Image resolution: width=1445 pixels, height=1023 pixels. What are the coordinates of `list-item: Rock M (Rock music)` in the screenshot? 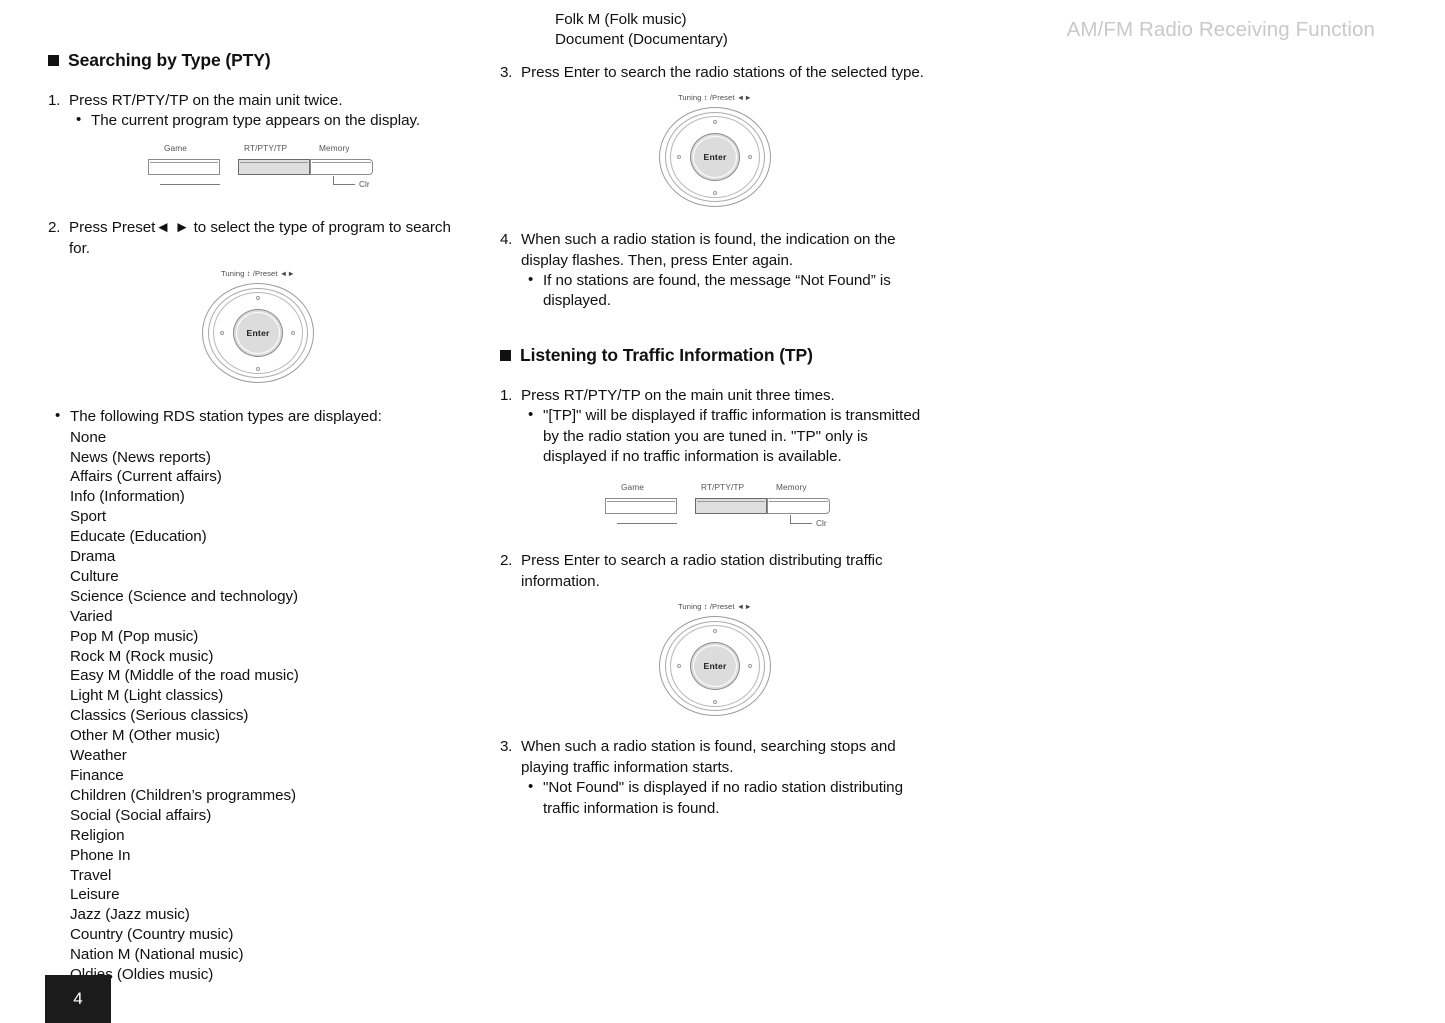 It's located at (142, 656).